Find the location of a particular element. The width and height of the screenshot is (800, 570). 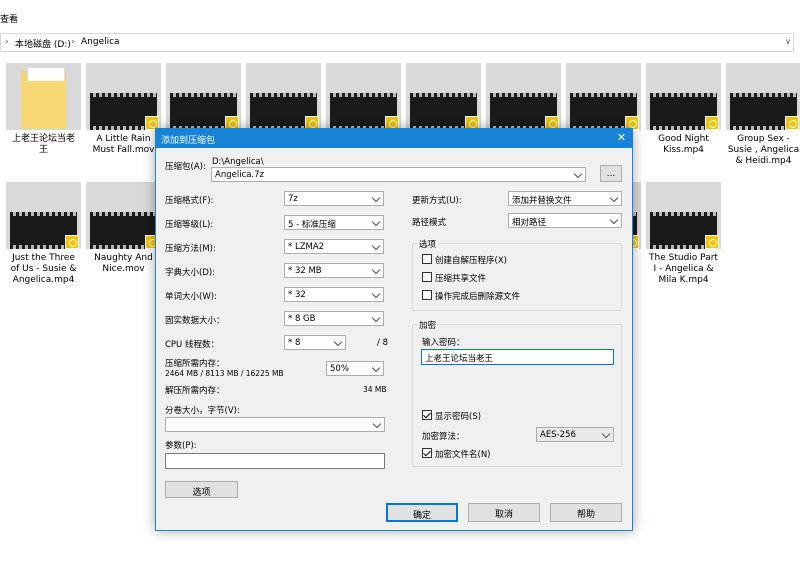

help-button: 帮助 is located at coordinates (586, 512).